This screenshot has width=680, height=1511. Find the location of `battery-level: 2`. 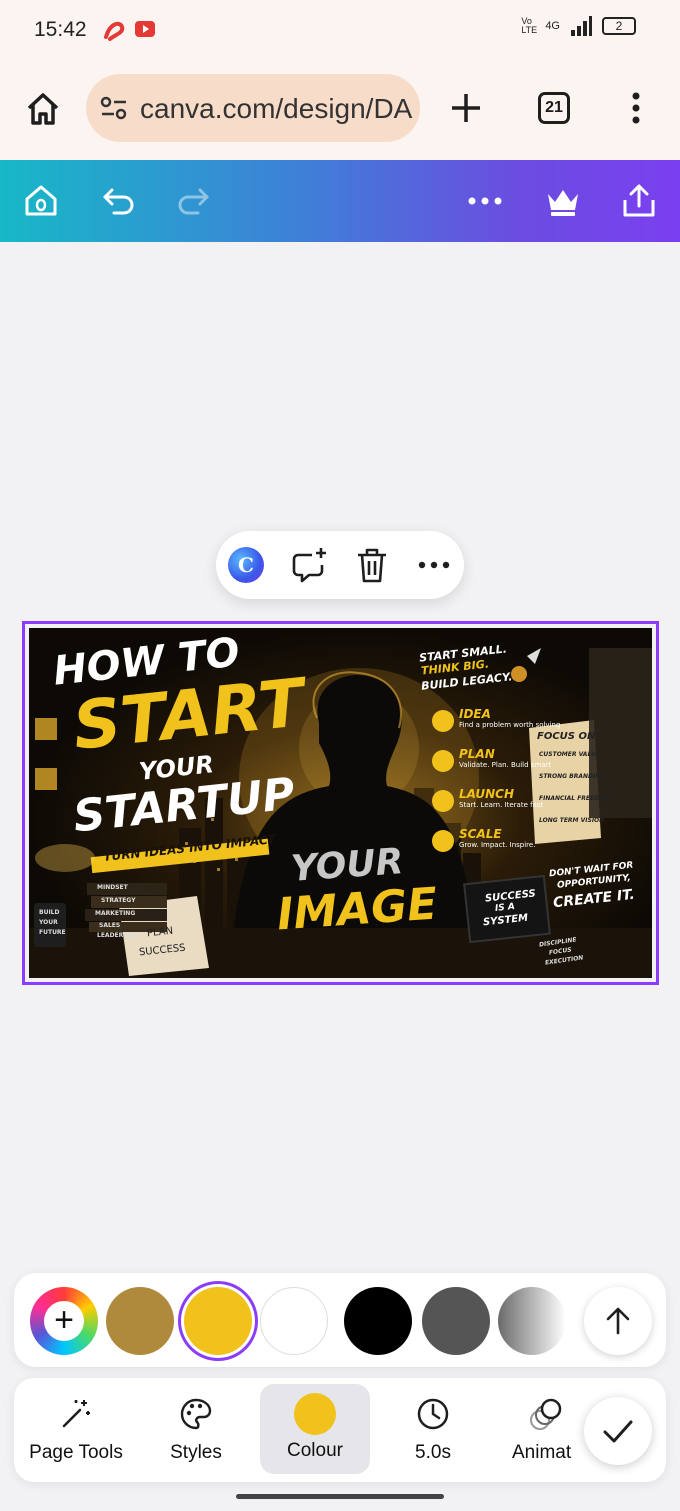

battery-level: 2 is located at coordinates (619, 26).